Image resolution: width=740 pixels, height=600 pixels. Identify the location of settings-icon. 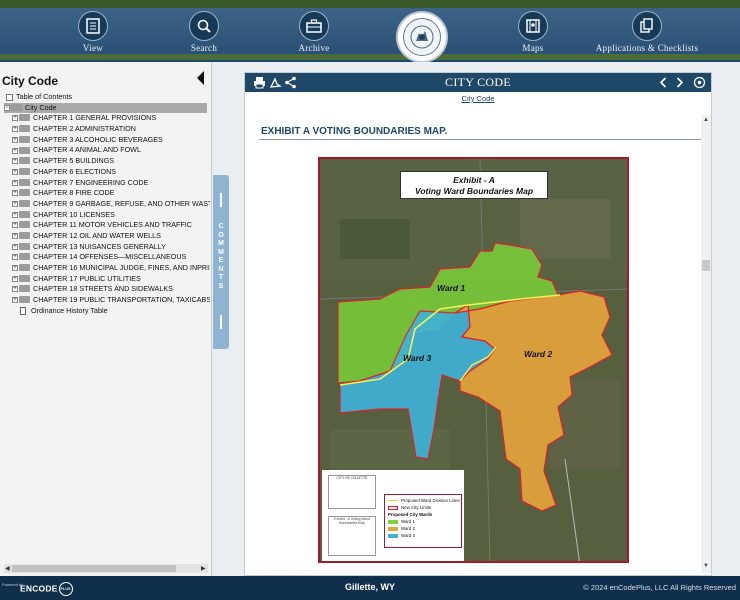
(699, 82).